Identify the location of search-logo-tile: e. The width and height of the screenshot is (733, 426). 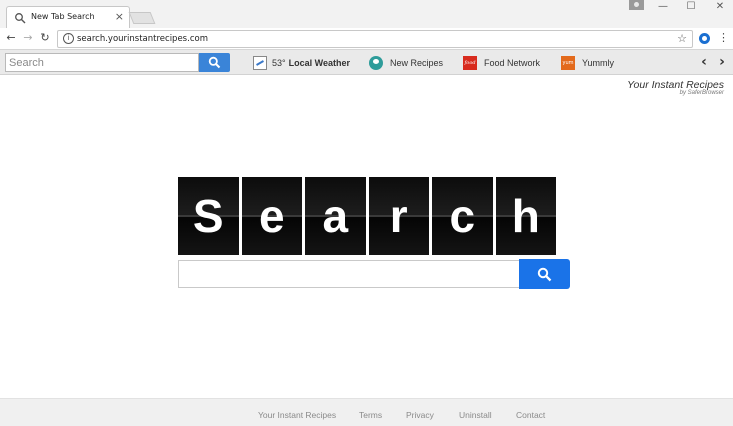
(271, 216).